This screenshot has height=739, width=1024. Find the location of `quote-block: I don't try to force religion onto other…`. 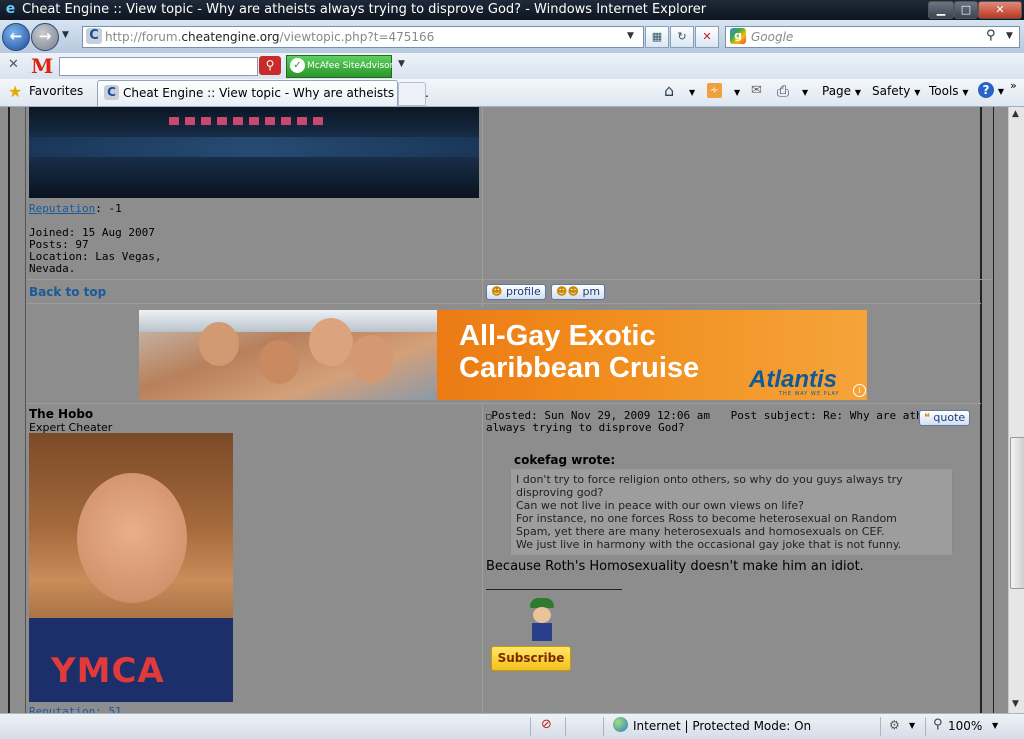

quote-block: I don't try to force religion onto other… is located at coordinates (731, 512).